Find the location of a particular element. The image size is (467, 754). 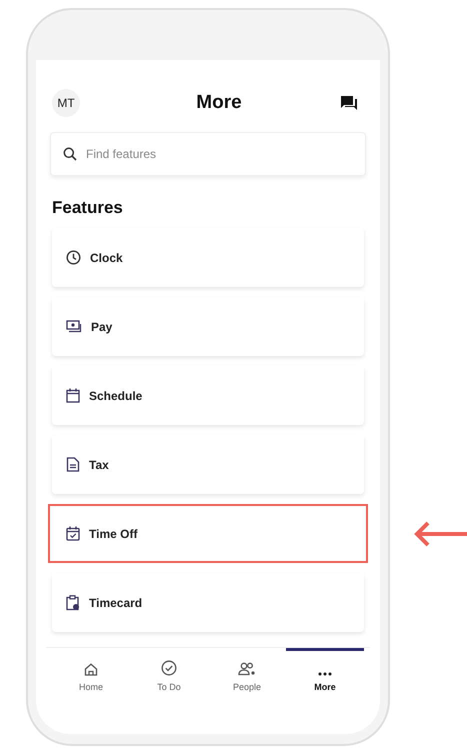

search-field: Find features is located at coordinates (208, 154).